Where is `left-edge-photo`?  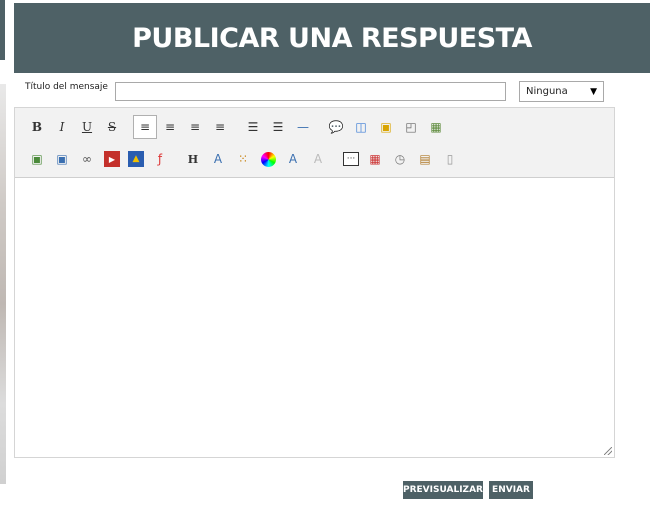 left-edge-photo is located at coordinates (3, 284).